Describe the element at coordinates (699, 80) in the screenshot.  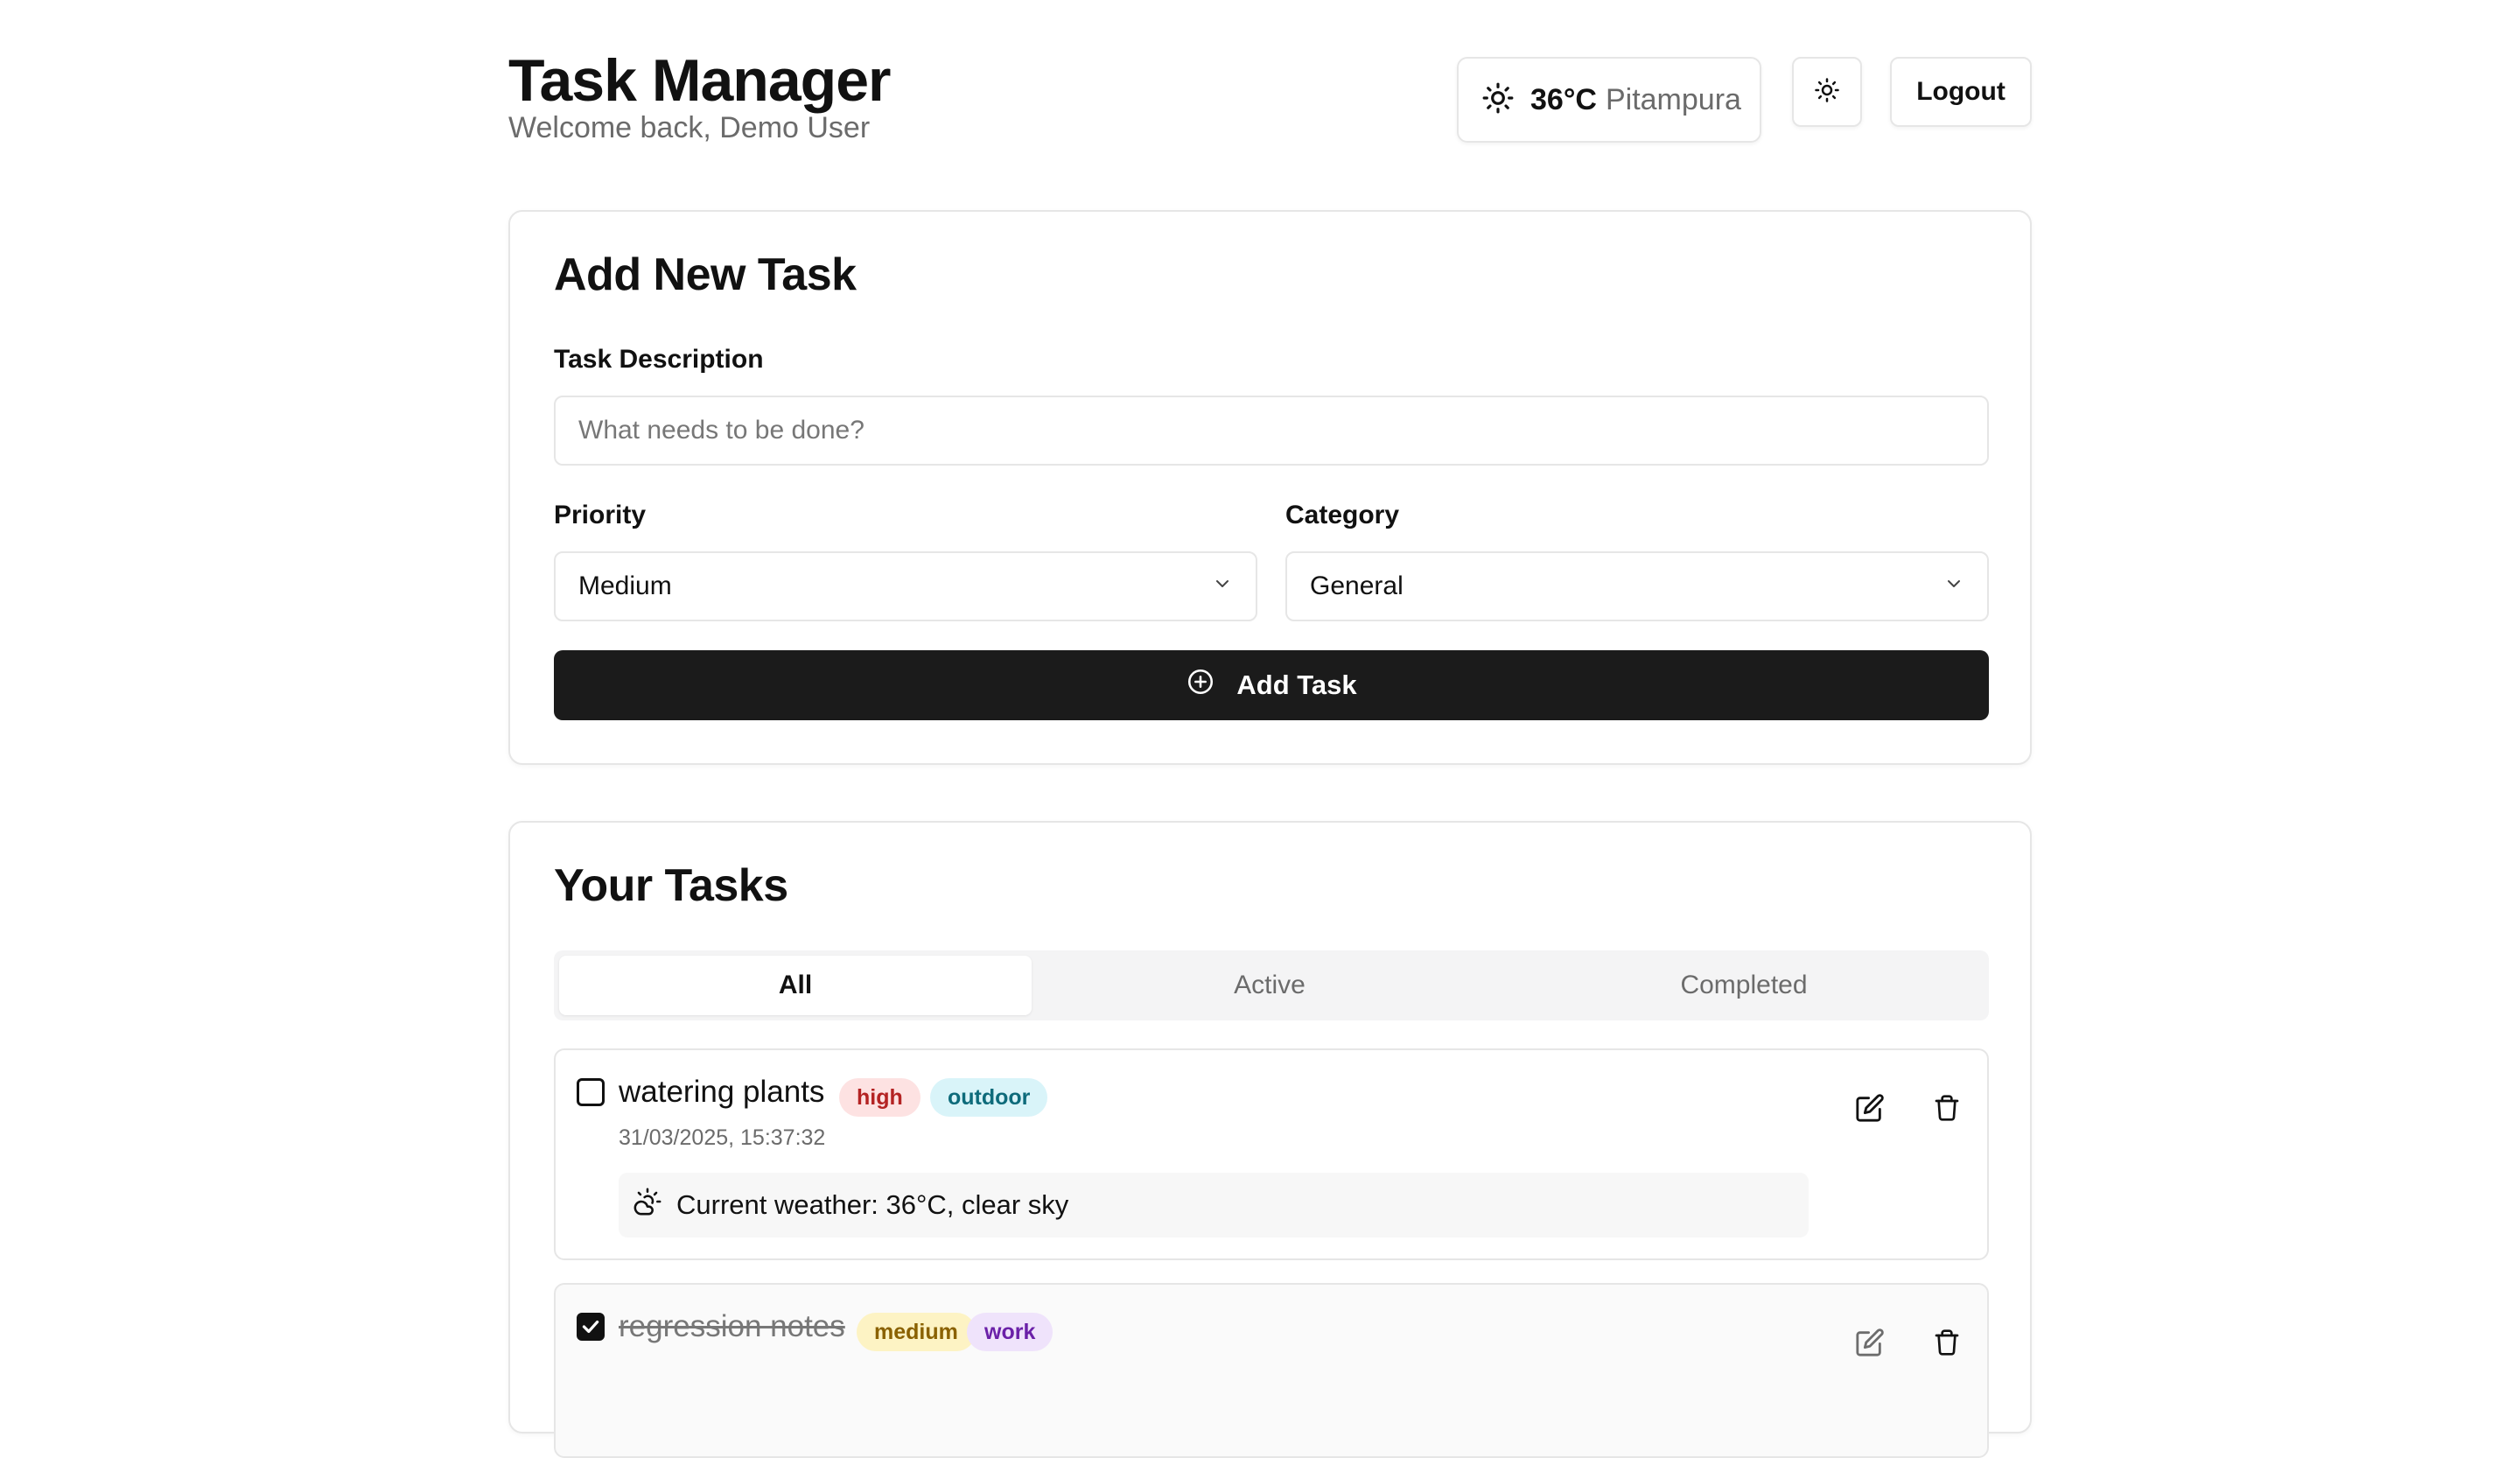
I see `app-title: Task Manager` at that location.